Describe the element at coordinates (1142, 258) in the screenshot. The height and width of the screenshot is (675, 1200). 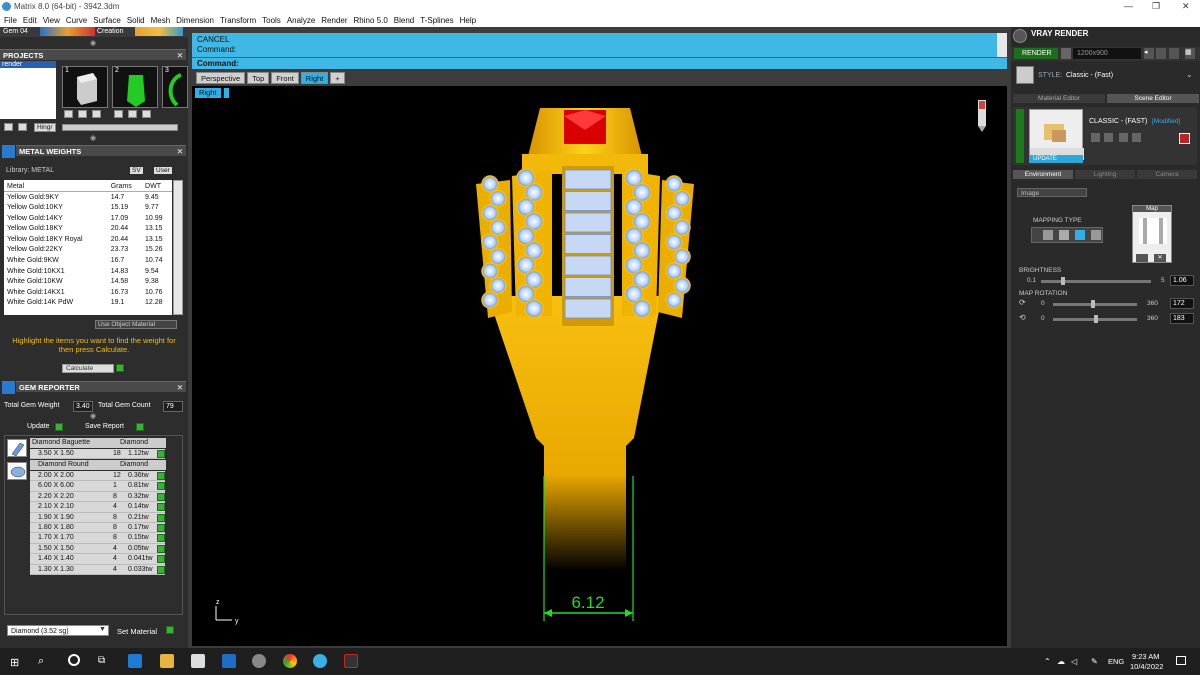
I see `map-load-icon` at that location.